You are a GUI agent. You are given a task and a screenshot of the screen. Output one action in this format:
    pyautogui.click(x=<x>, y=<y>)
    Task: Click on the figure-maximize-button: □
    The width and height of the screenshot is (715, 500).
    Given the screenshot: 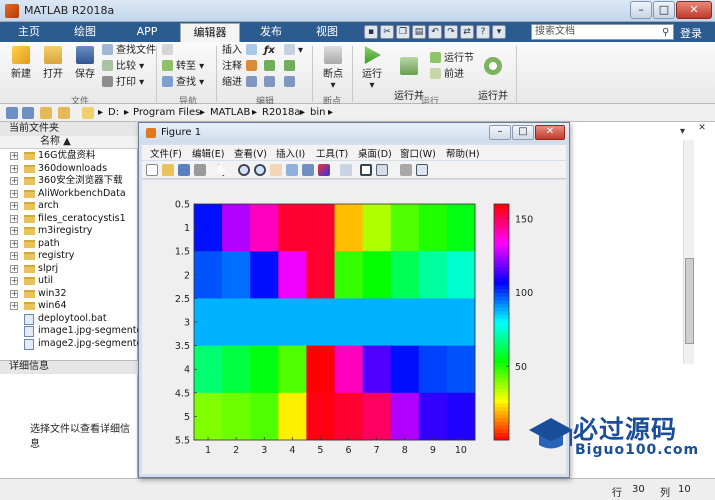 What is the action you would take?
    pyautogui.click(x=523, y=132)
    